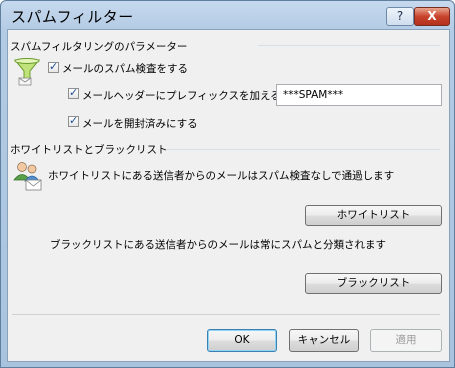 This screenshot has width=455, height=368. I want to click on users-mail-icon, so click(28, 176).